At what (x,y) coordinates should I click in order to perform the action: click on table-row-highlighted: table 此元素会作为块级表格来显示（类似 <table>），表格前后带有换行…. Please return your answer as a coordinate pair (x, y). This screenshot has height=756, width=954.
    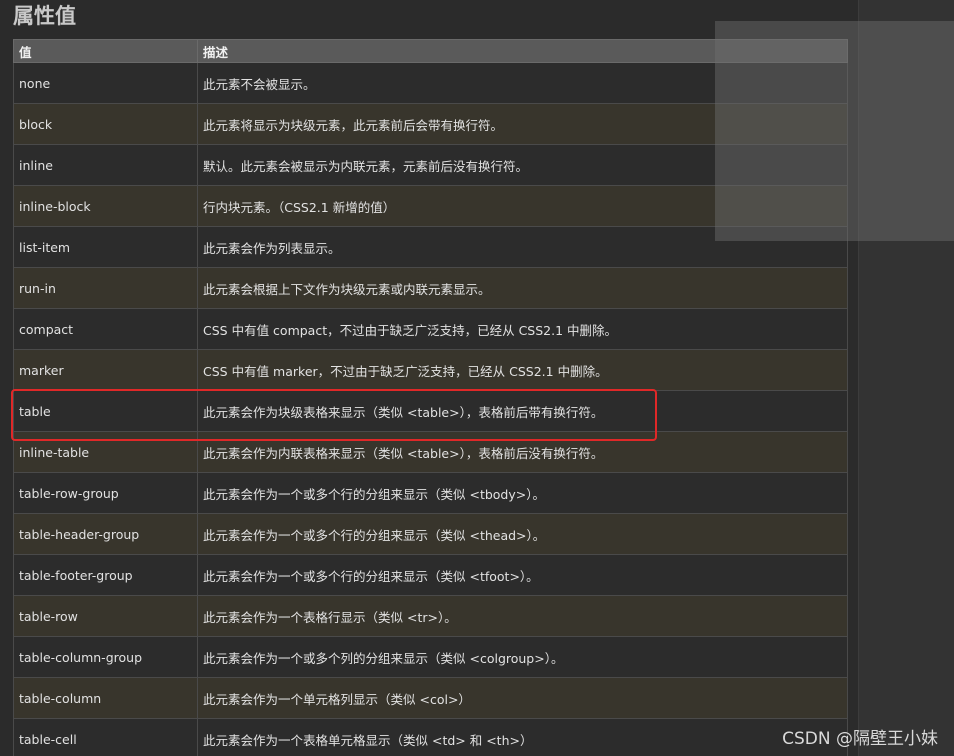
    Looking at the image, I should click on (430, 411).